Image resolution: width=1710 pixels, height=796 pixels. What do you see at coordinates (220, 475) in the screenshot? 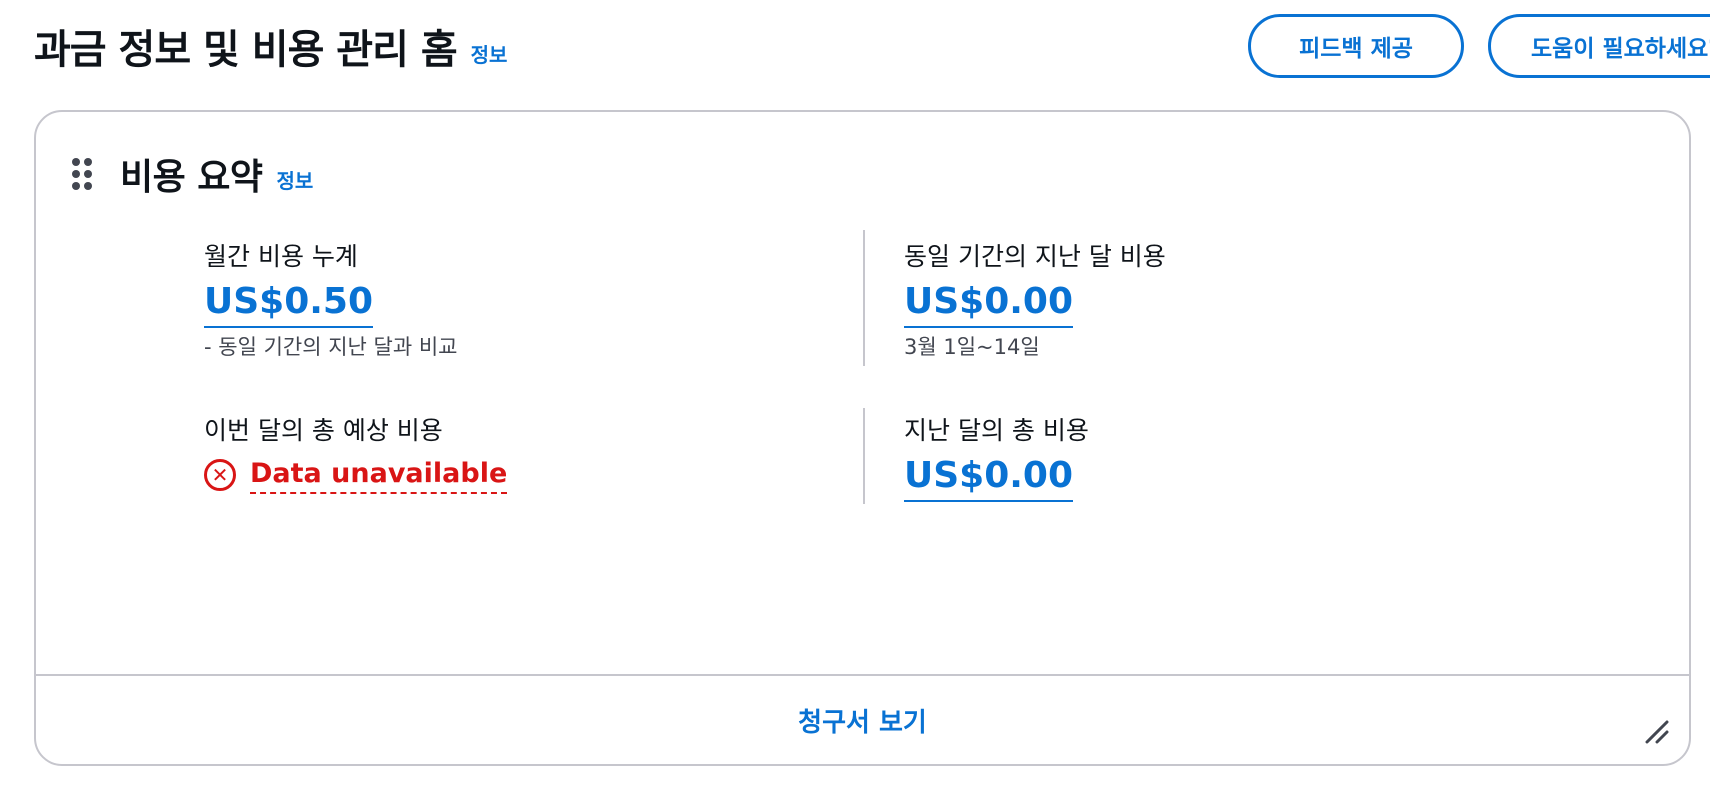
I see `error-circle-icon: ✕` at bounding box center [220, 475].